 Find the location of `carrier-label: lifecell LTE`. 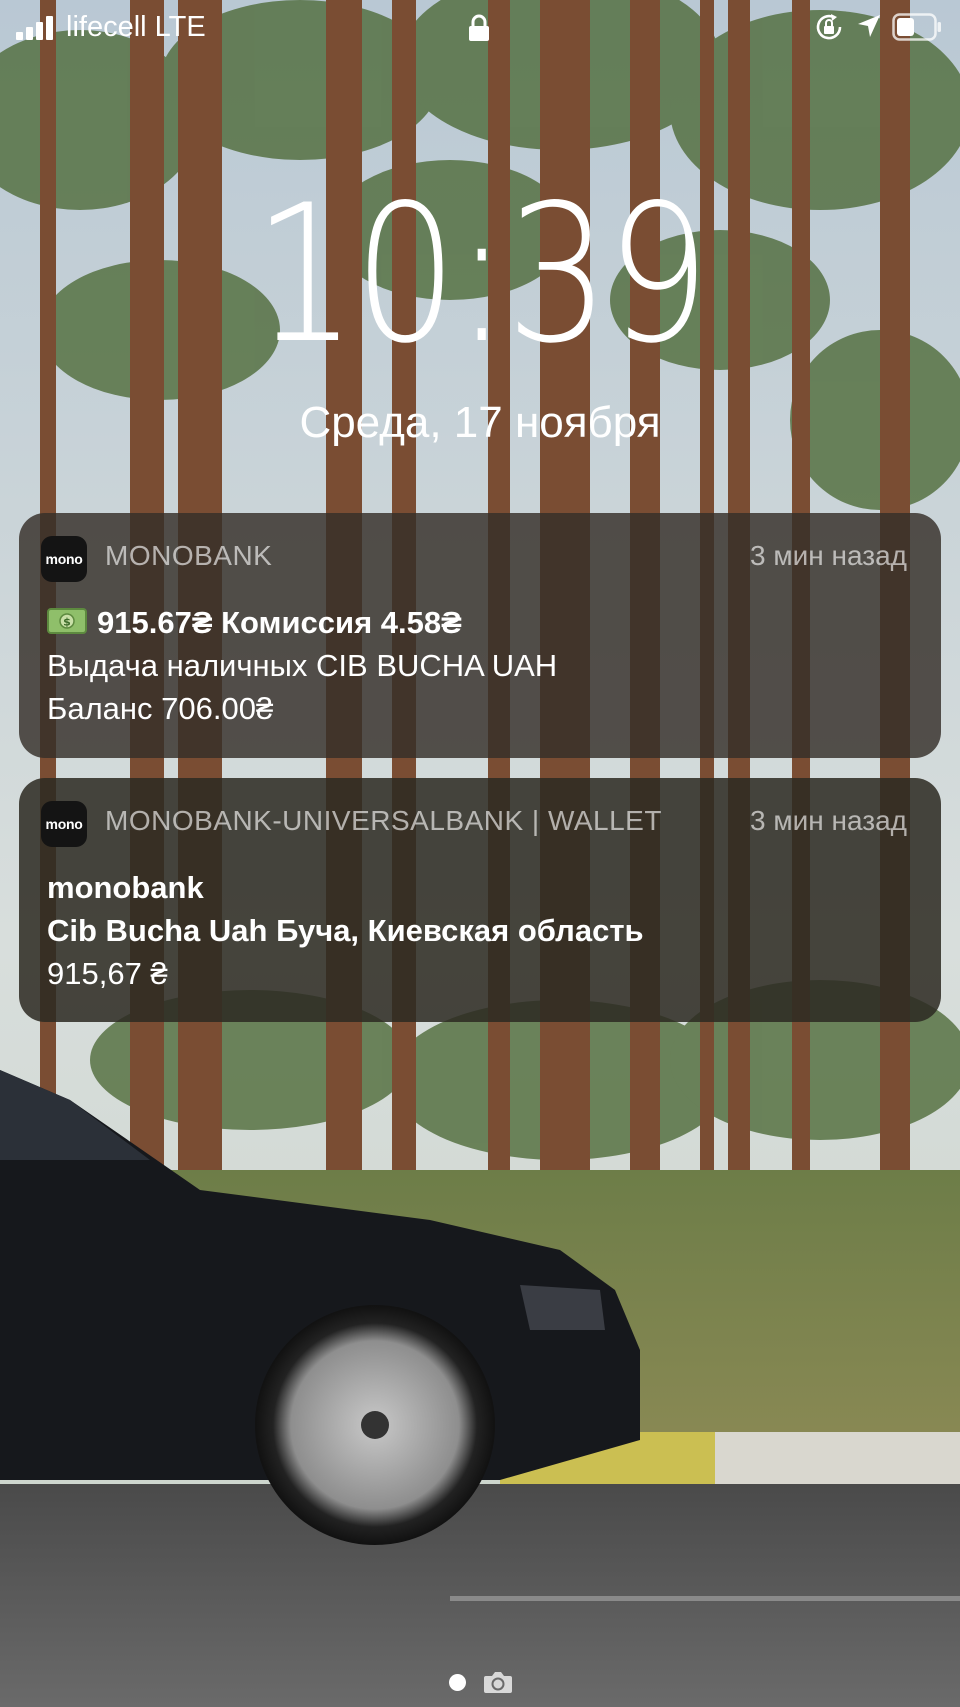

carrier-label: lifecell LTE is located at coordinates (136, 27).